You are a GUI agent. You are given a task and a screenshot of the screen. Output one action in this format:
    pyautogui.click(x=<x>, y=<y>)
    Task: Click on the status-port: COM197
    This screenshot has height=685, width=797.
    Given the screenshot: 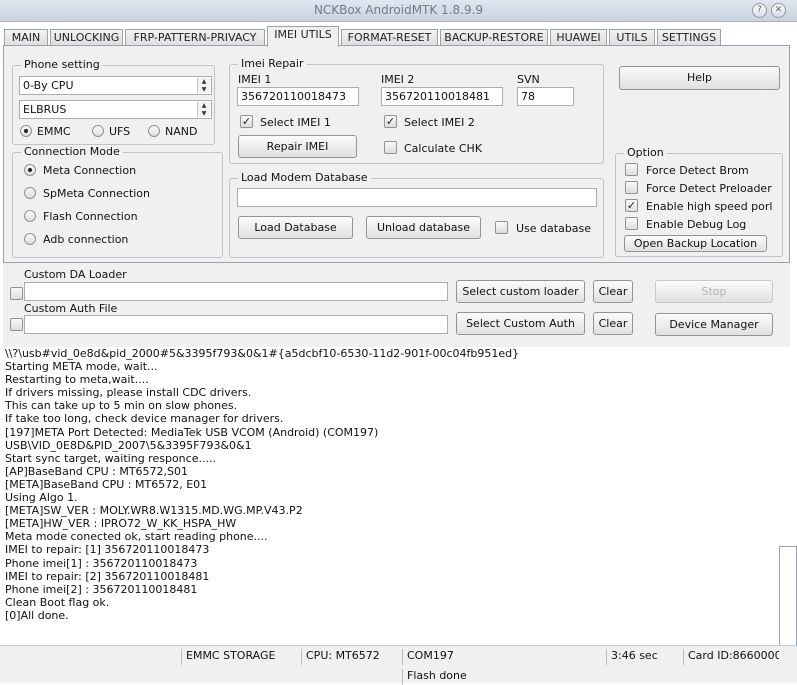 What is the action you would take?
    pyautogui.click(x=503, y=657)
    